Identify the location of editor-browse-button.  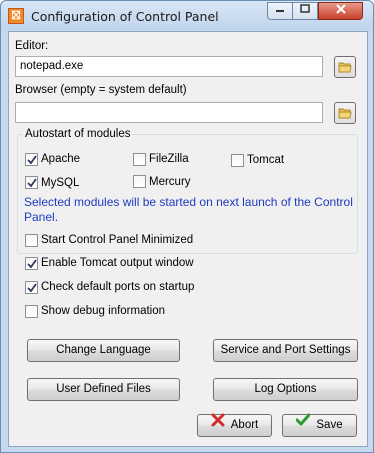
(345, 67).